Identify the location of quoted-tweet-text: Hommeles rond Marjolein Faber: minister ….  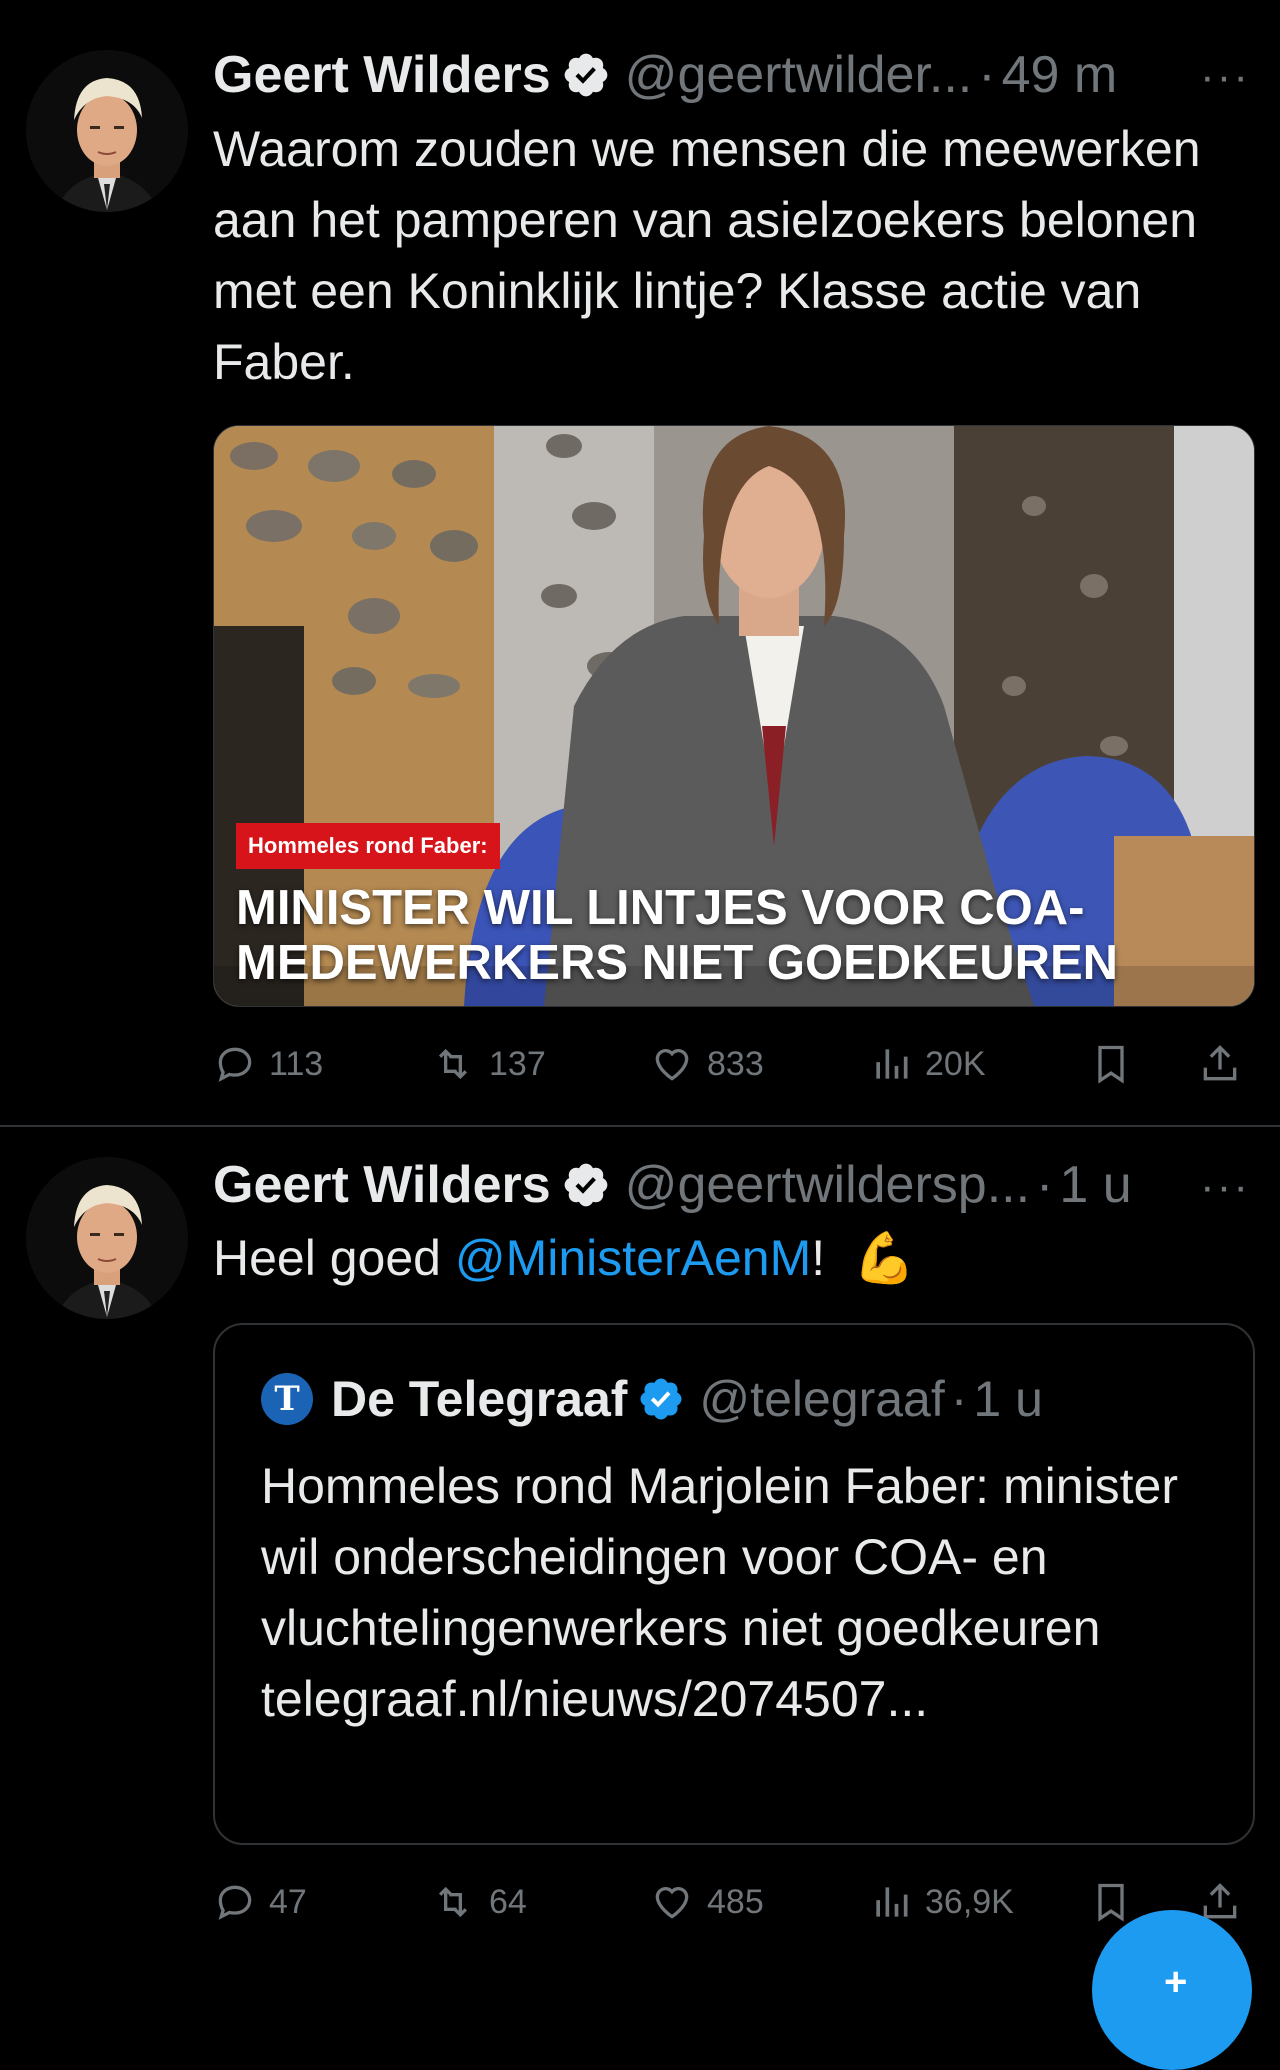
(719, 1592).